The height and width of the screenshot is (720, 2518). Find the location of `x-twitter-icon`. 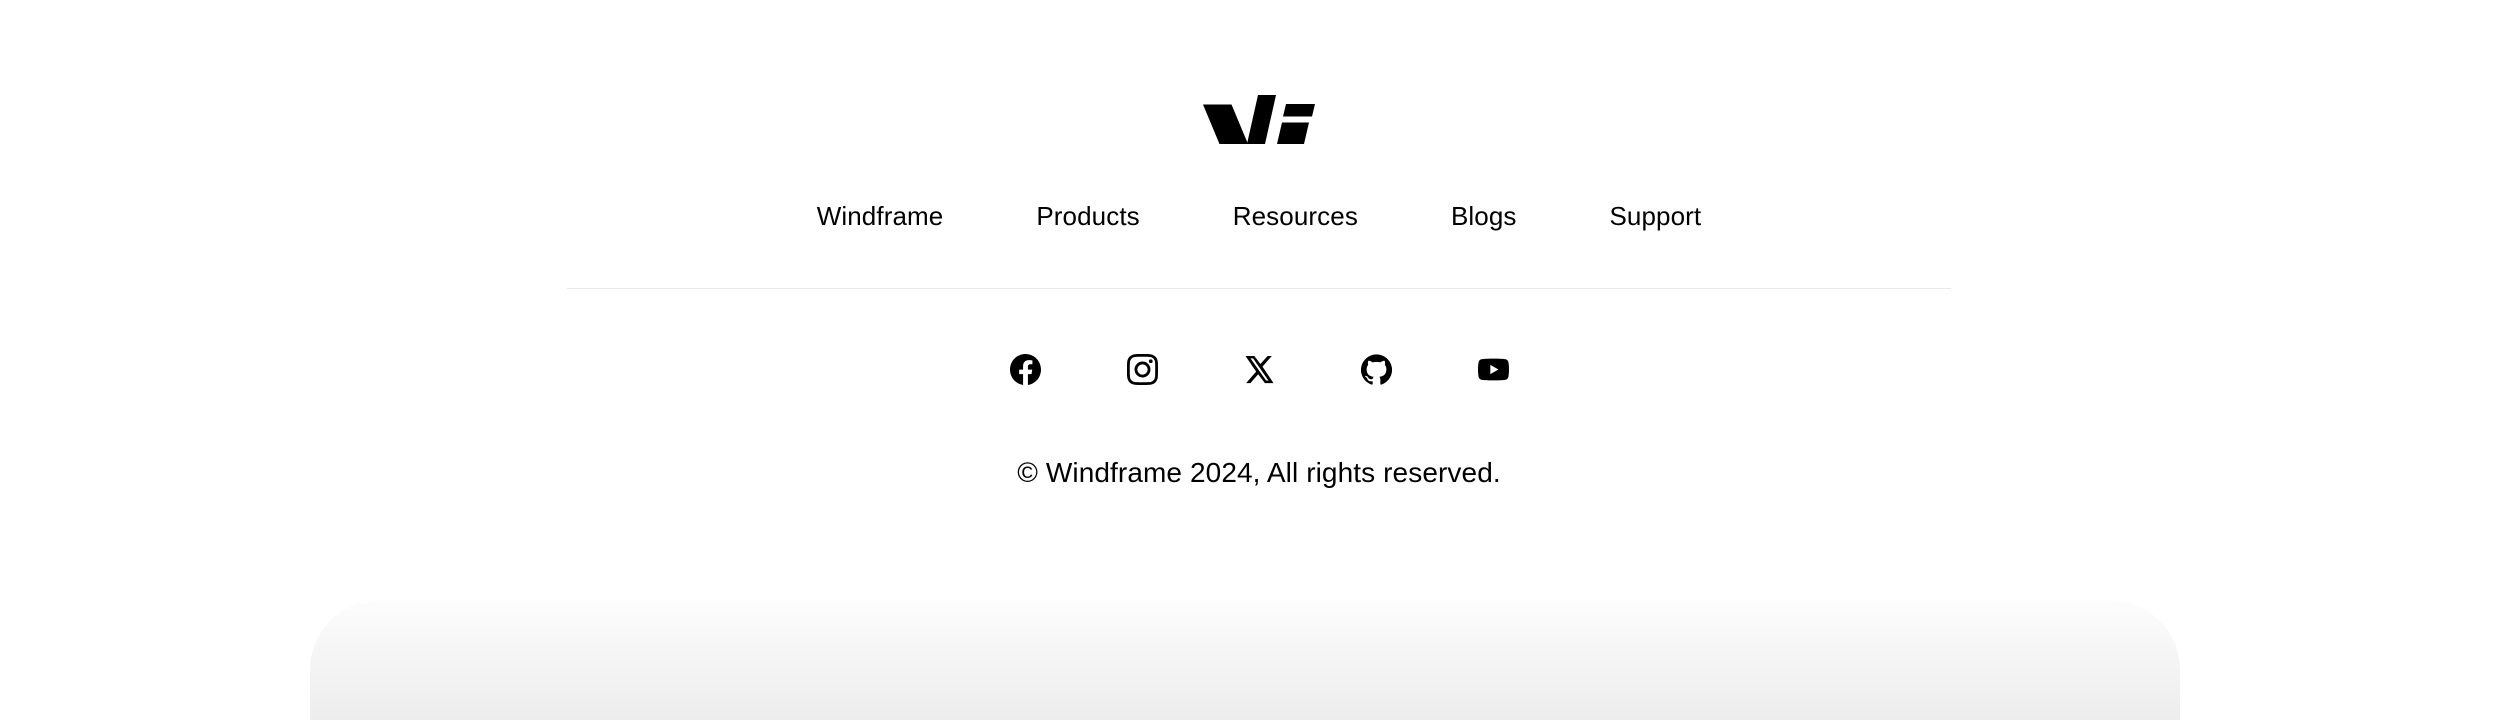

x-twitter-icon is located at coordinates (1259, 369).